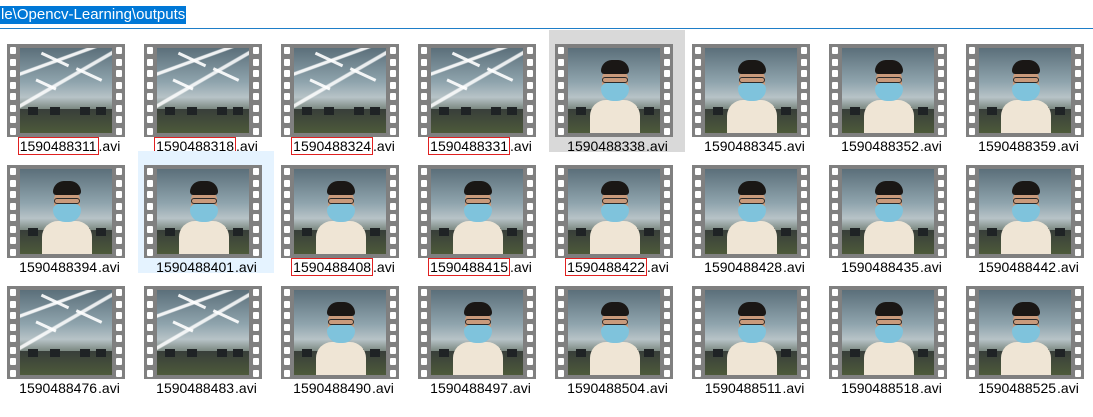 The width and height of the screenshot is (1093, 417). I want to click on file-item: 1590488352.avi, so click(891, 92).